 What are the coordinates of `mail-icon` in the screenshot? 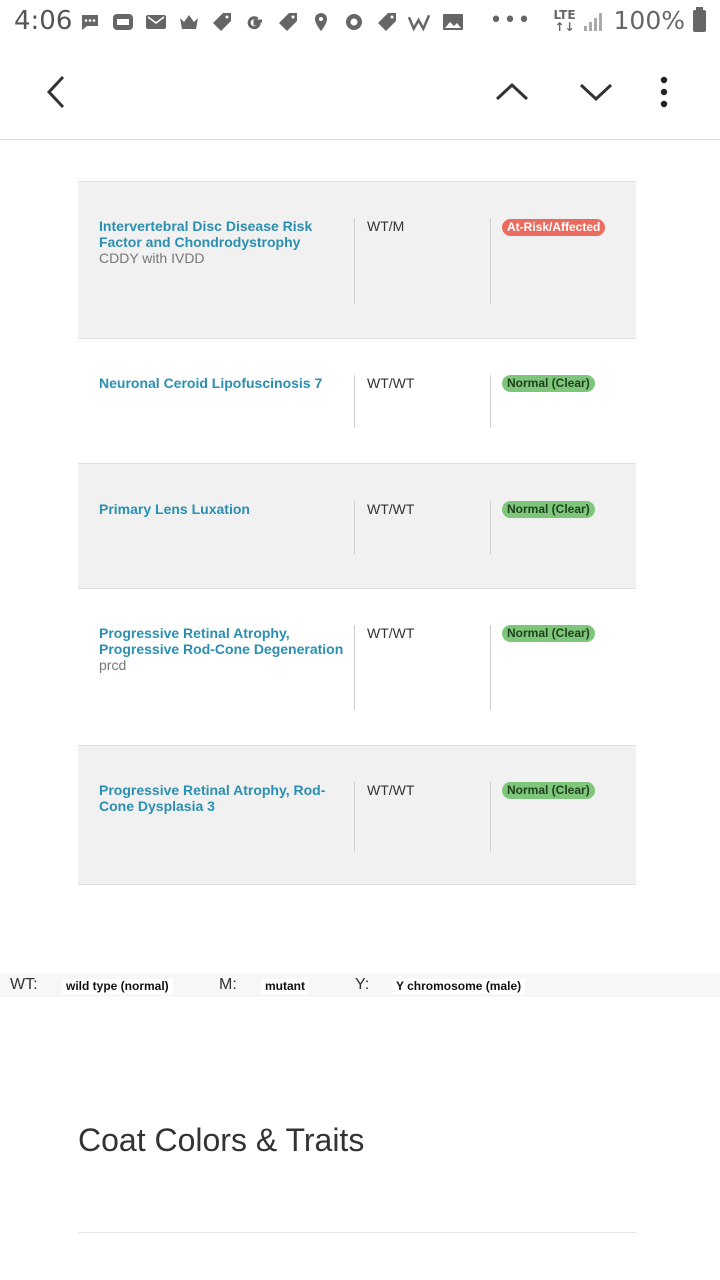 It's located at (155, 22).